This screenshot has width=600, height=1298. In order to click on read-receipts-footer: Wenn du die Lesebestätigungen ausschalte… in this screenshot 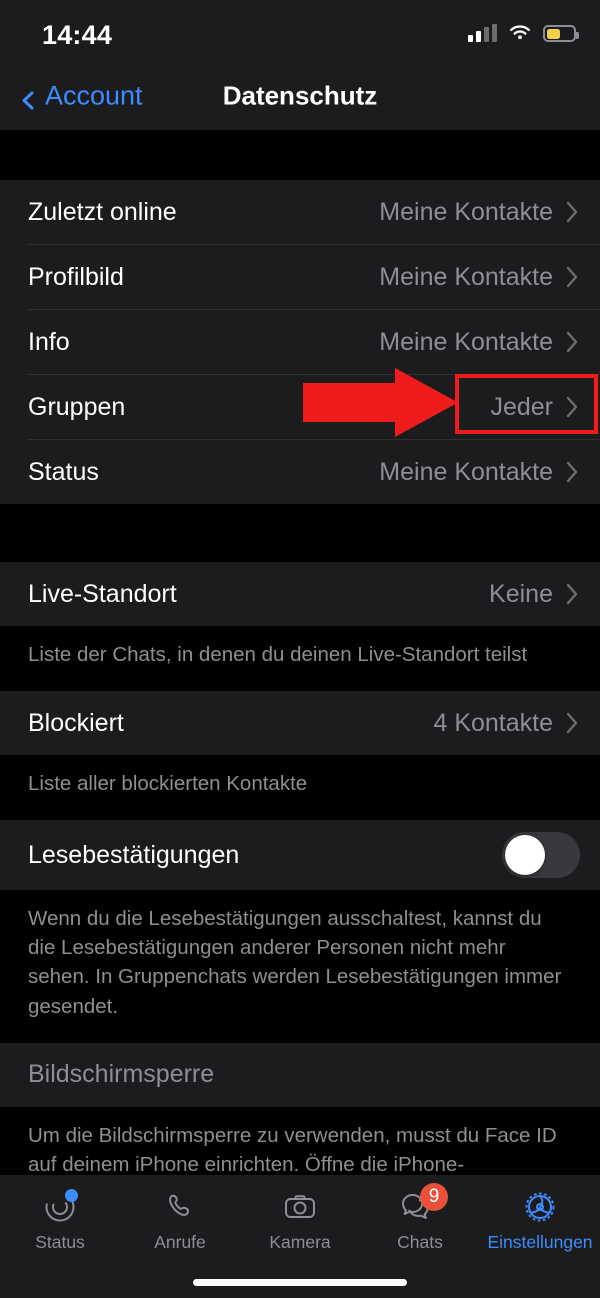, I will do `click(300, 966)`.